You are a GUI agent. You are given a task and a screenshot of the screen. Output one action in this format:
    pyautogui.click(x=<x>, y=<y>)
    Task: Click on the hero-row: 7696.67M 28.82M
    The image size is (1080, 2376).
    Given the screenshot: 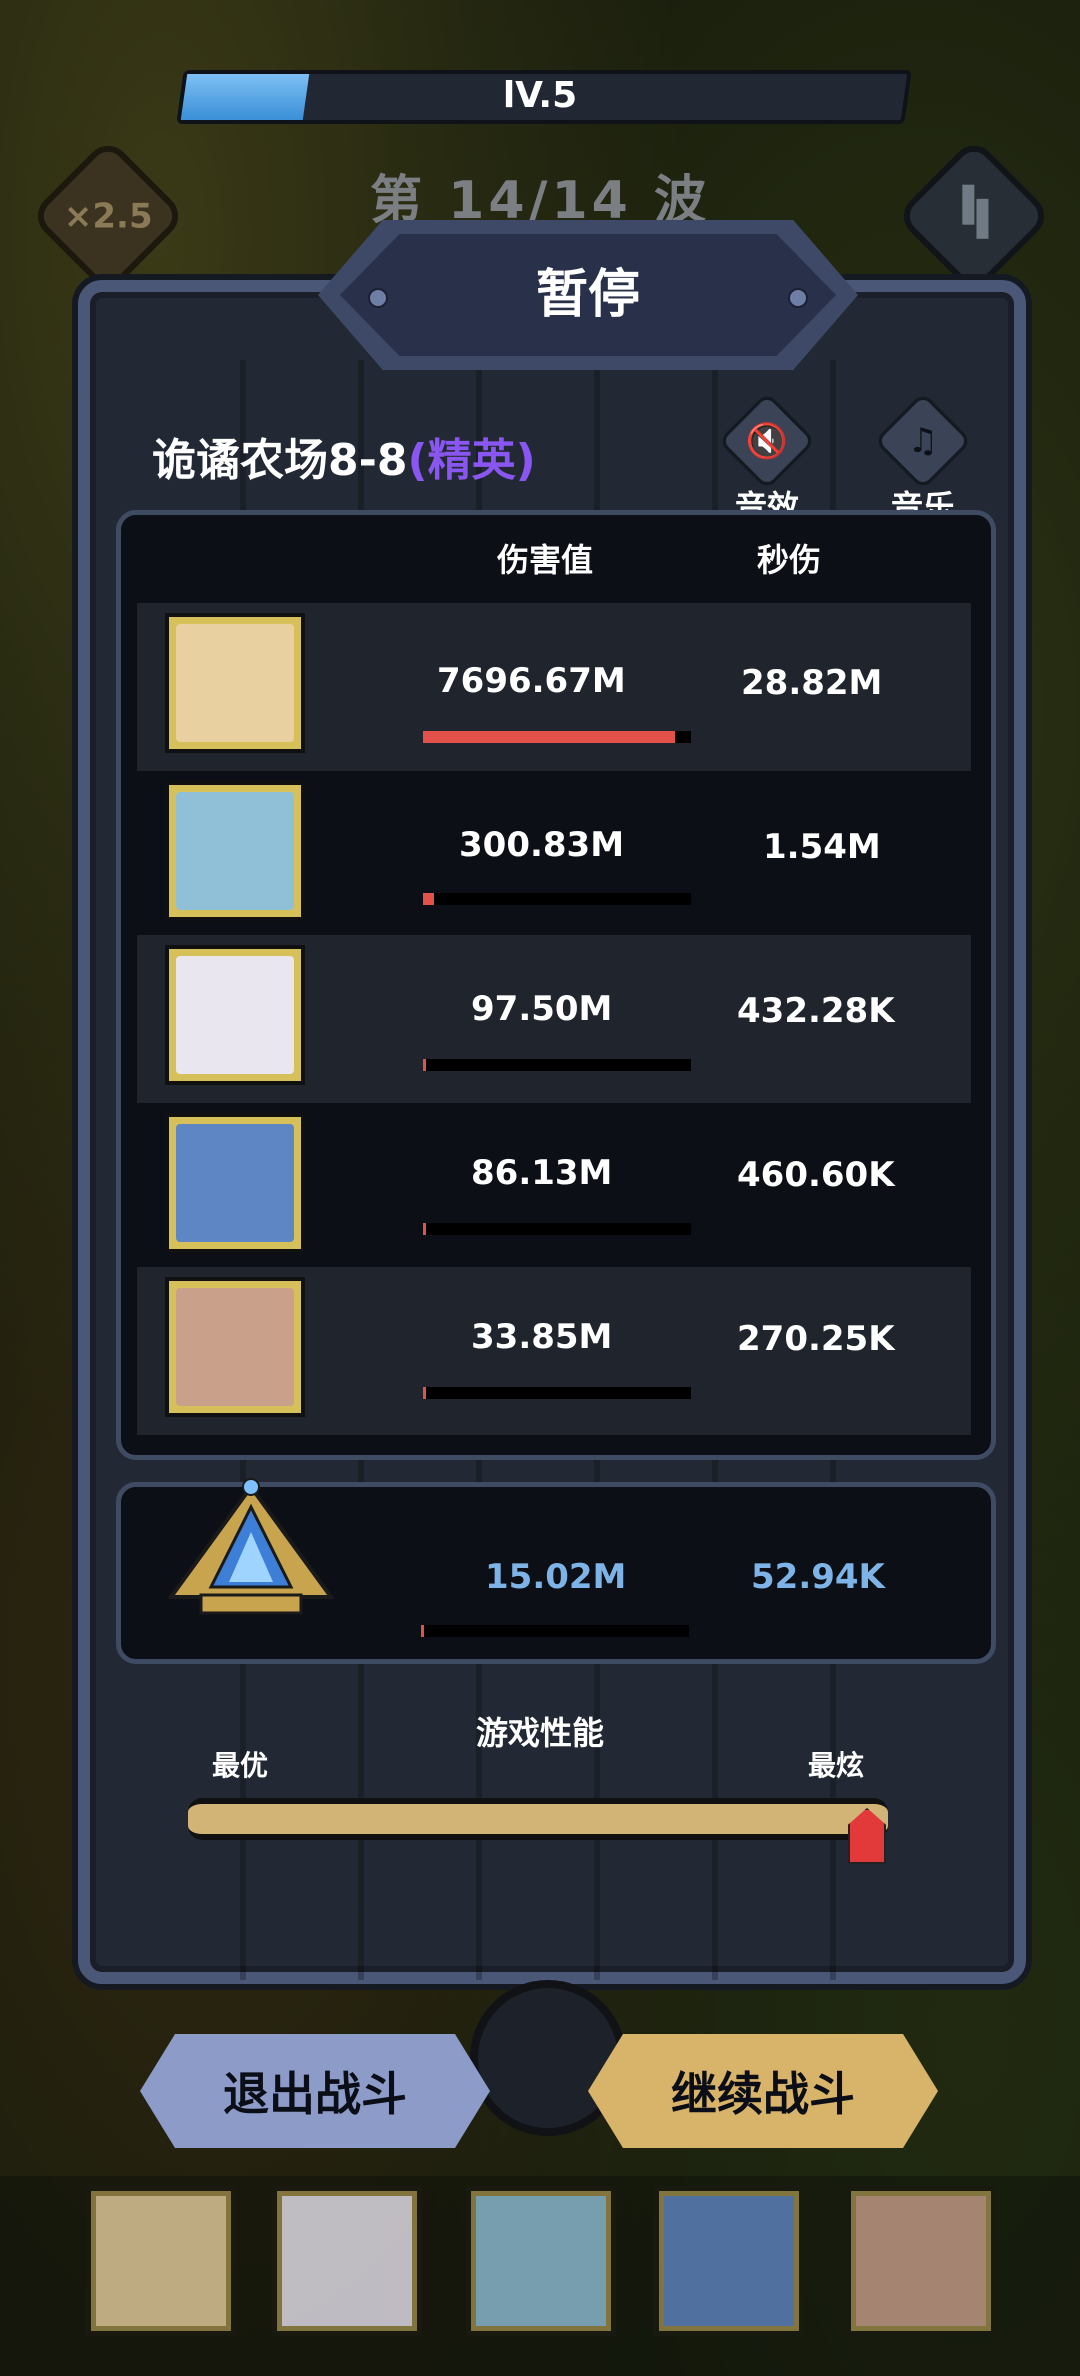 What is the action you would take?
    pyautogui.click(x=554, y=687)
    